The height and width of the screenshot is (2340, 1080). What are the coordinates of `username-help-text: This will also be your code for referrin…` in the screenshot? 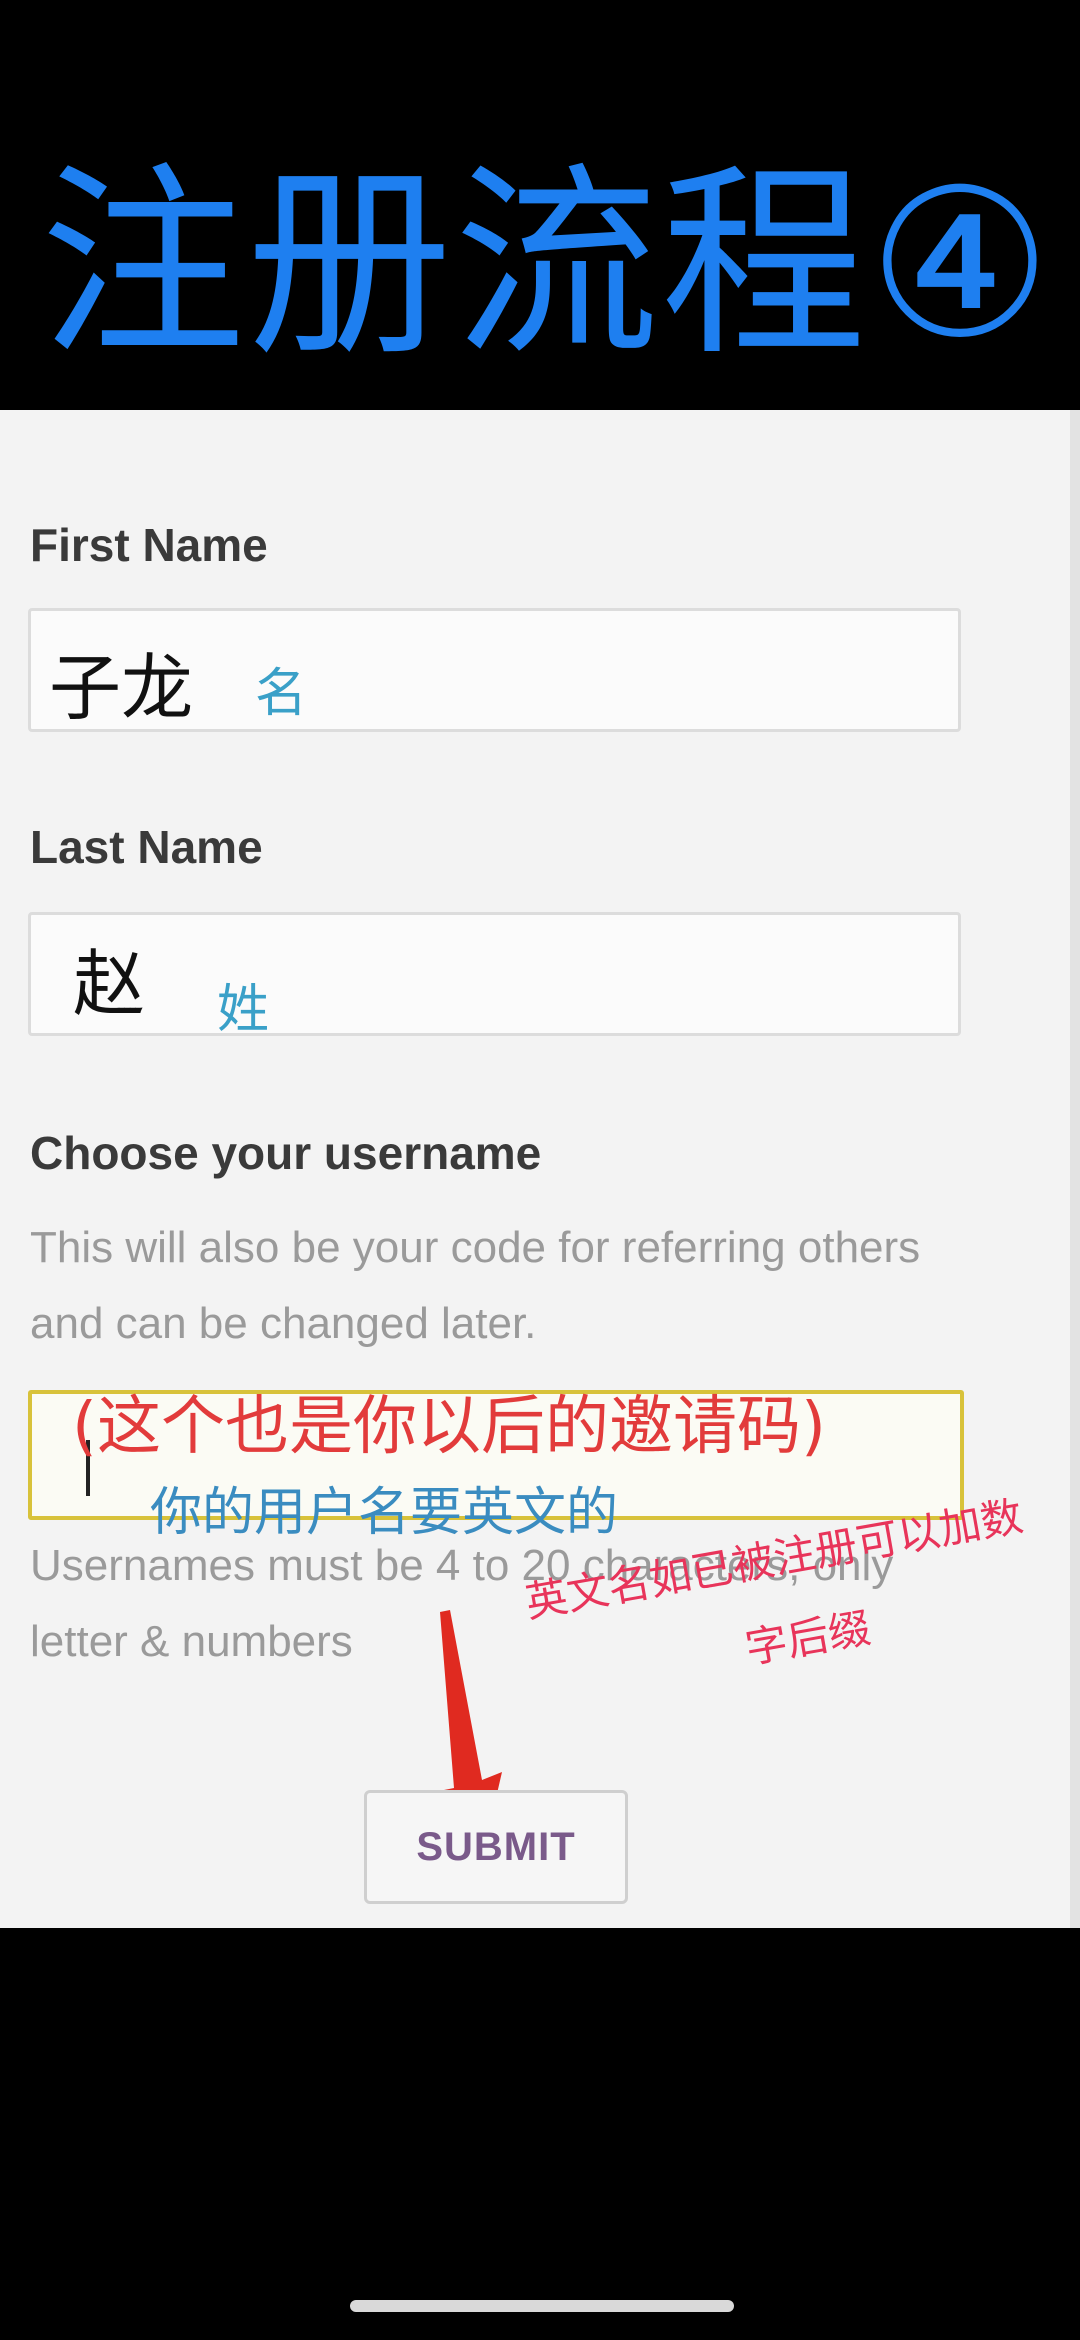 It's located at (475, 1285).